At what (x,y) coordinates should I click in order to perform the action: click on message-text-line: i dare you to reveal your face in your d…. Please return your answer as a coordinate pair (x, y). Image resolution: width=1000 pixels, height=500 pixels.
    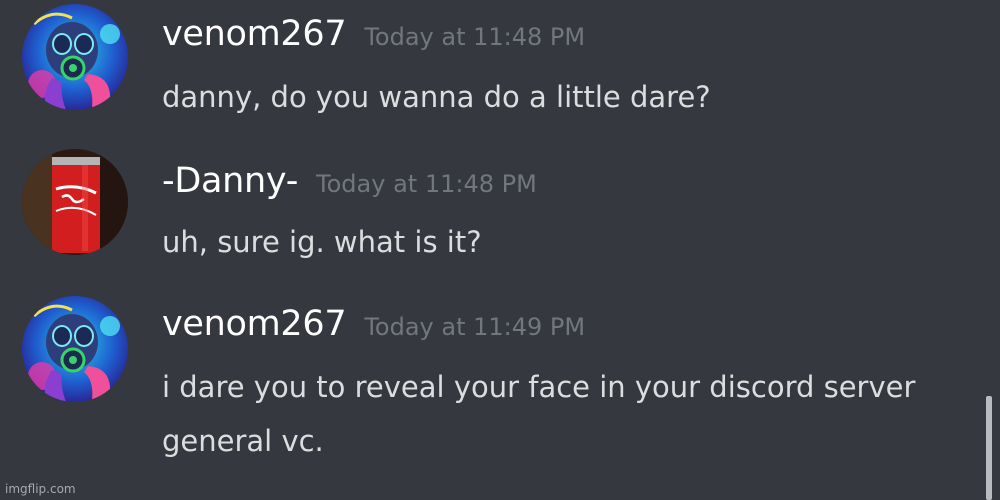
    Looking at the image, I should click on (539, 387).